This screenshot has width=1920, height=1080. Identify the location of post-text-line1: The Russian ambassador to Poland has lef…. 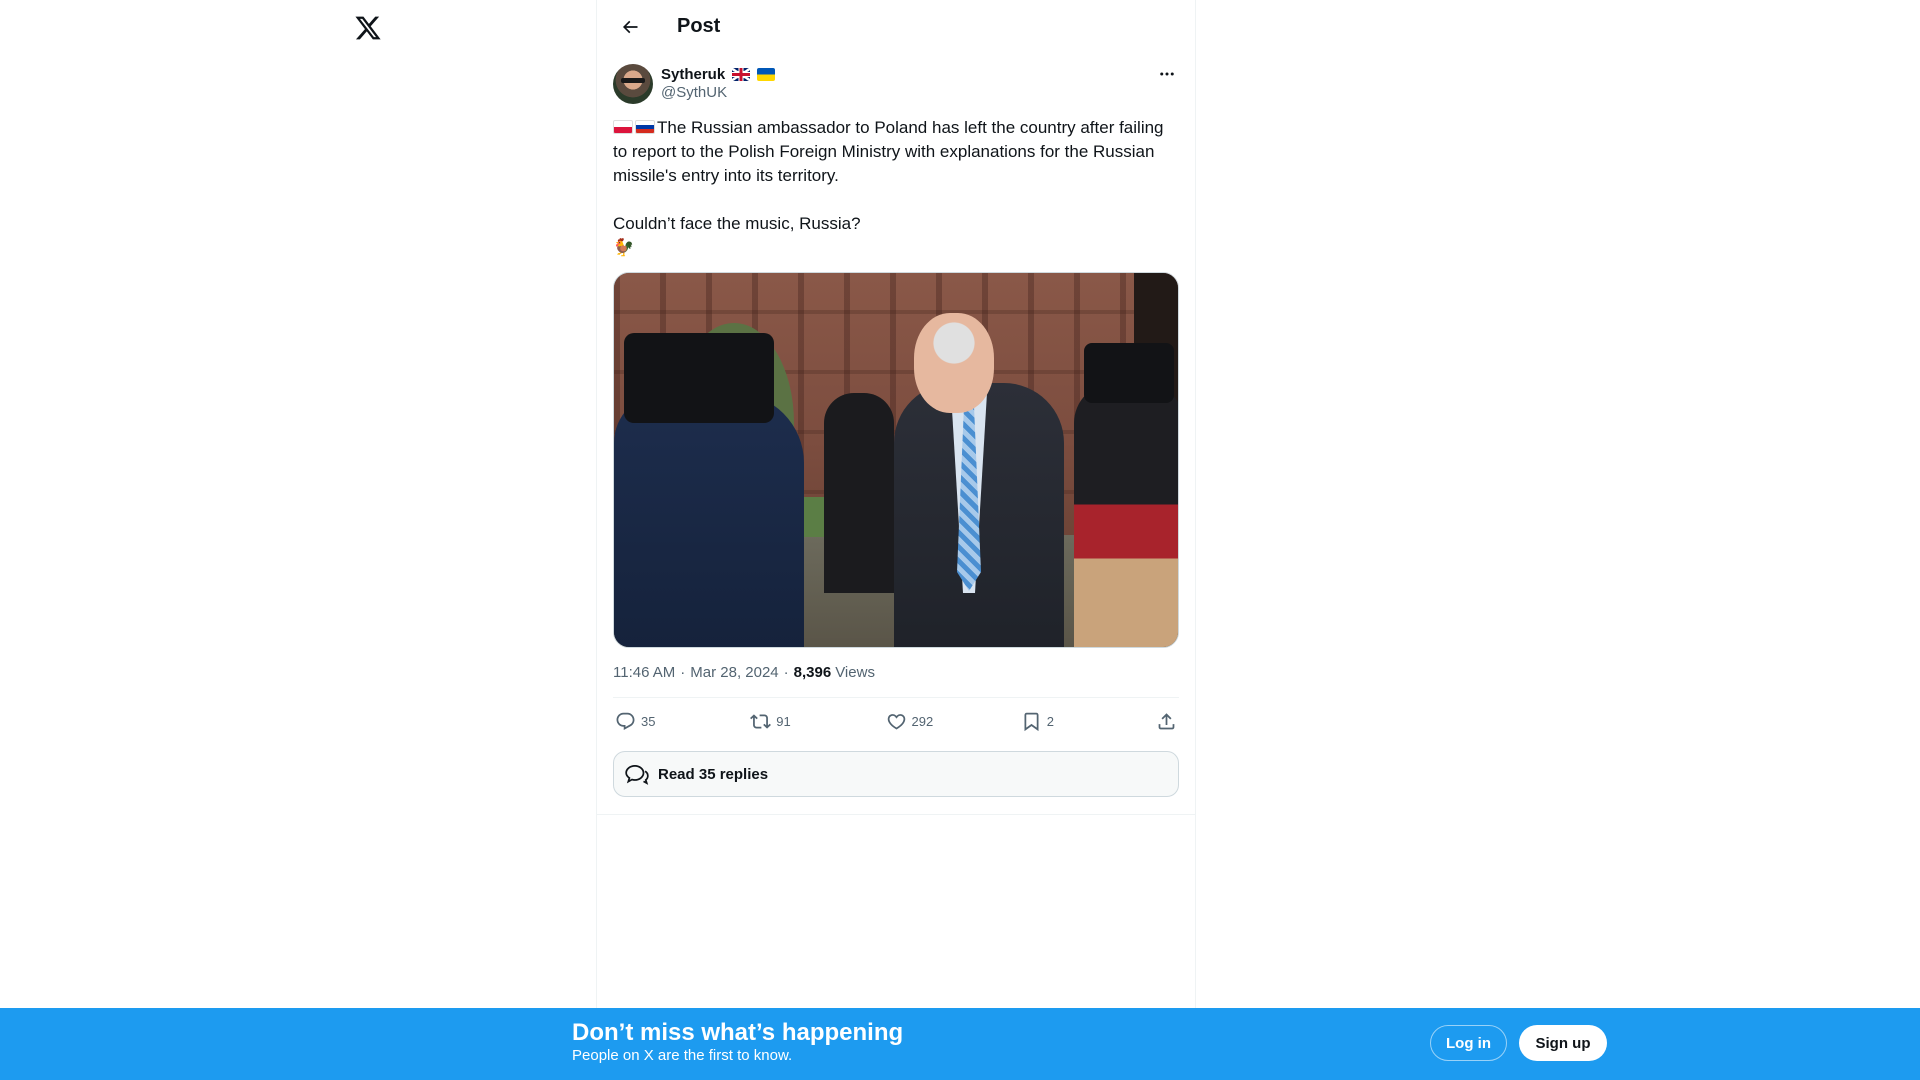
(891, 151).